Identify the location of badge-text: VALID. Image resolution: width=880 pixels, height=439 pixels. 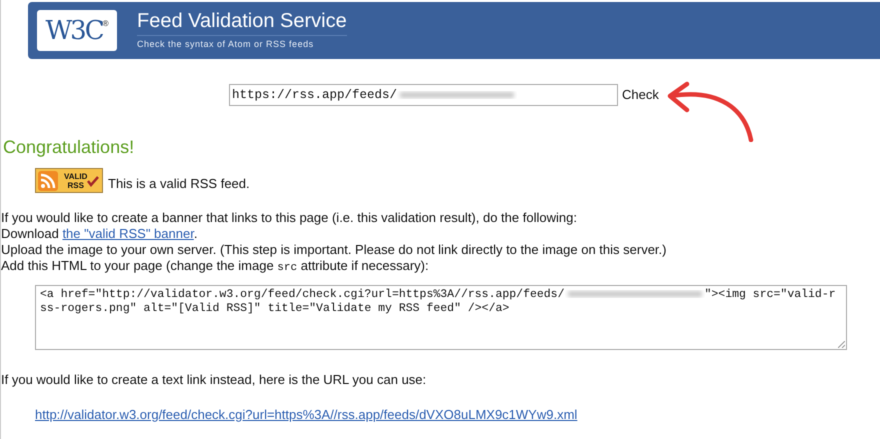
(76, 176).